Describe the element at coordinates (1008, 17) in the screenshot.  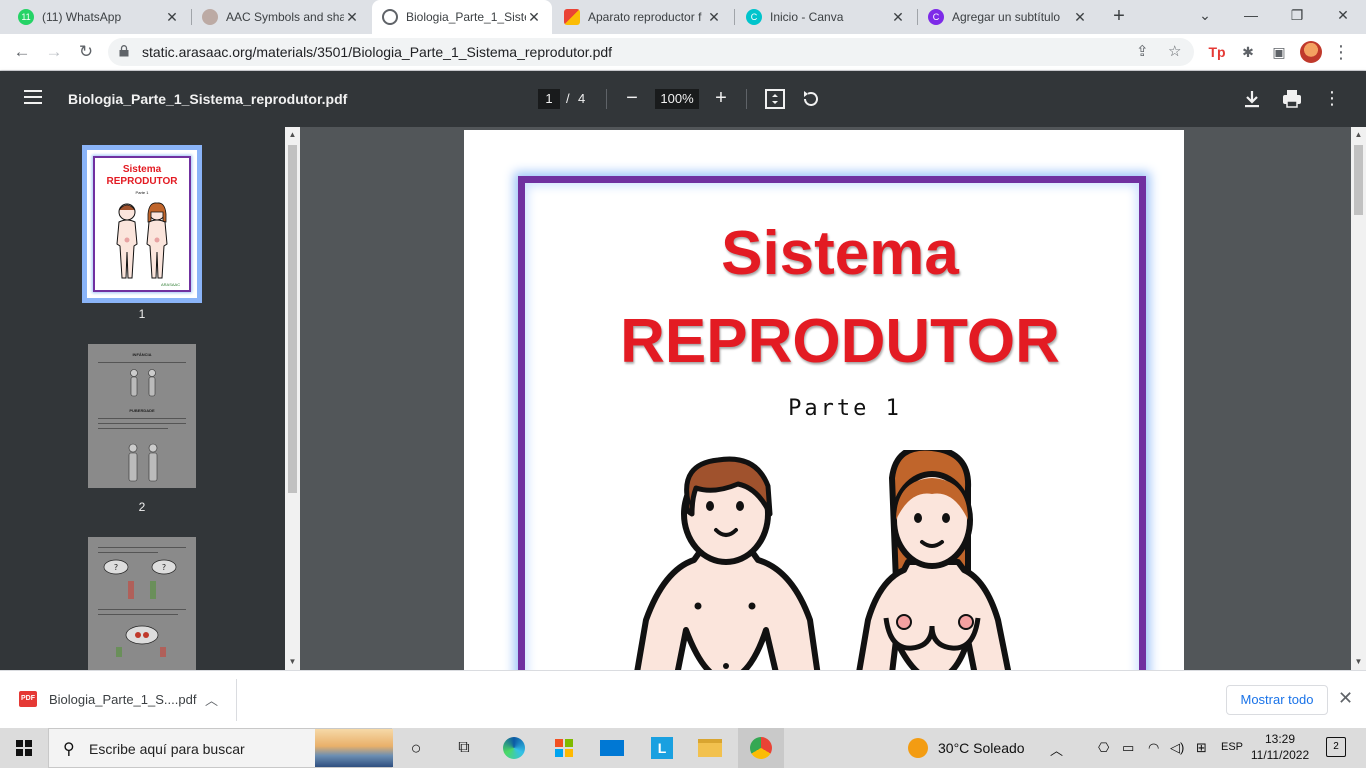
I see `tab-canva-subtitulo: C Agregar un subtítulo ✕` at that location.